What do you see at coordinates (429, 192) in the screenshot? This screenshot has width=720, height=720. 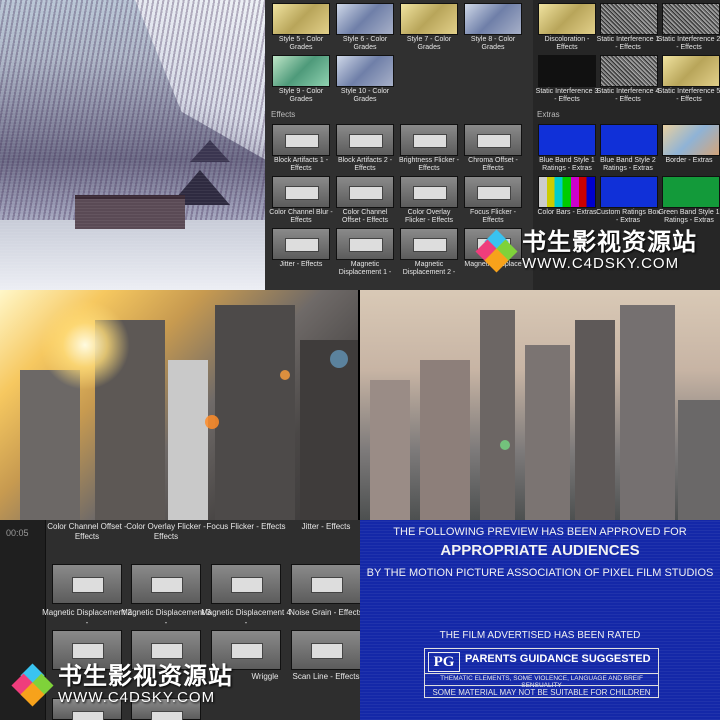 I see `thumbnail-color-overlay-flicker` at bounding box center [429, 192].